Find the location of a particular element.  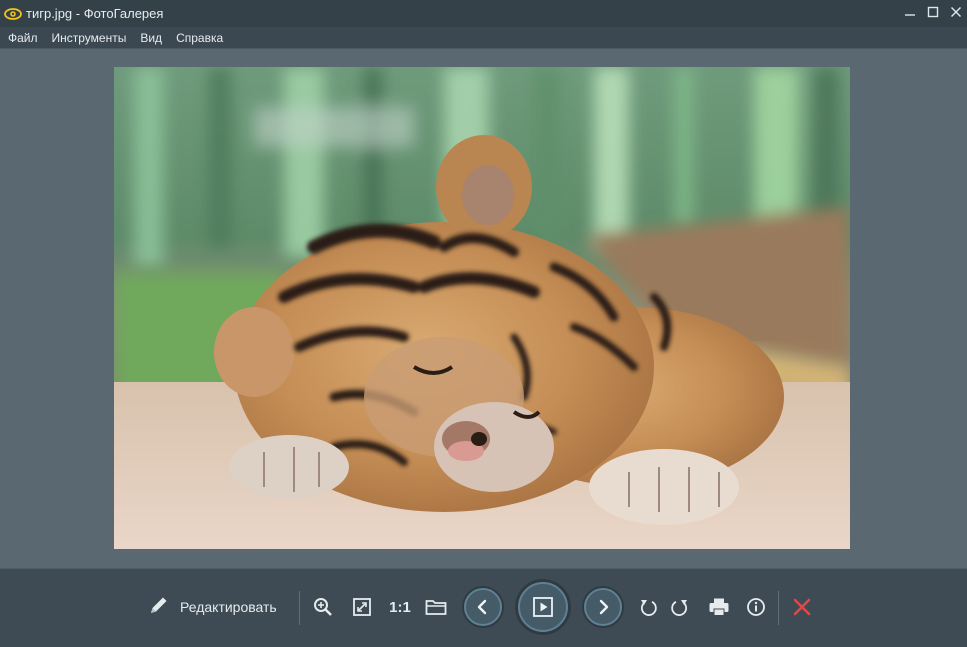

delete-x-icon is located at coordinates (802, 607).